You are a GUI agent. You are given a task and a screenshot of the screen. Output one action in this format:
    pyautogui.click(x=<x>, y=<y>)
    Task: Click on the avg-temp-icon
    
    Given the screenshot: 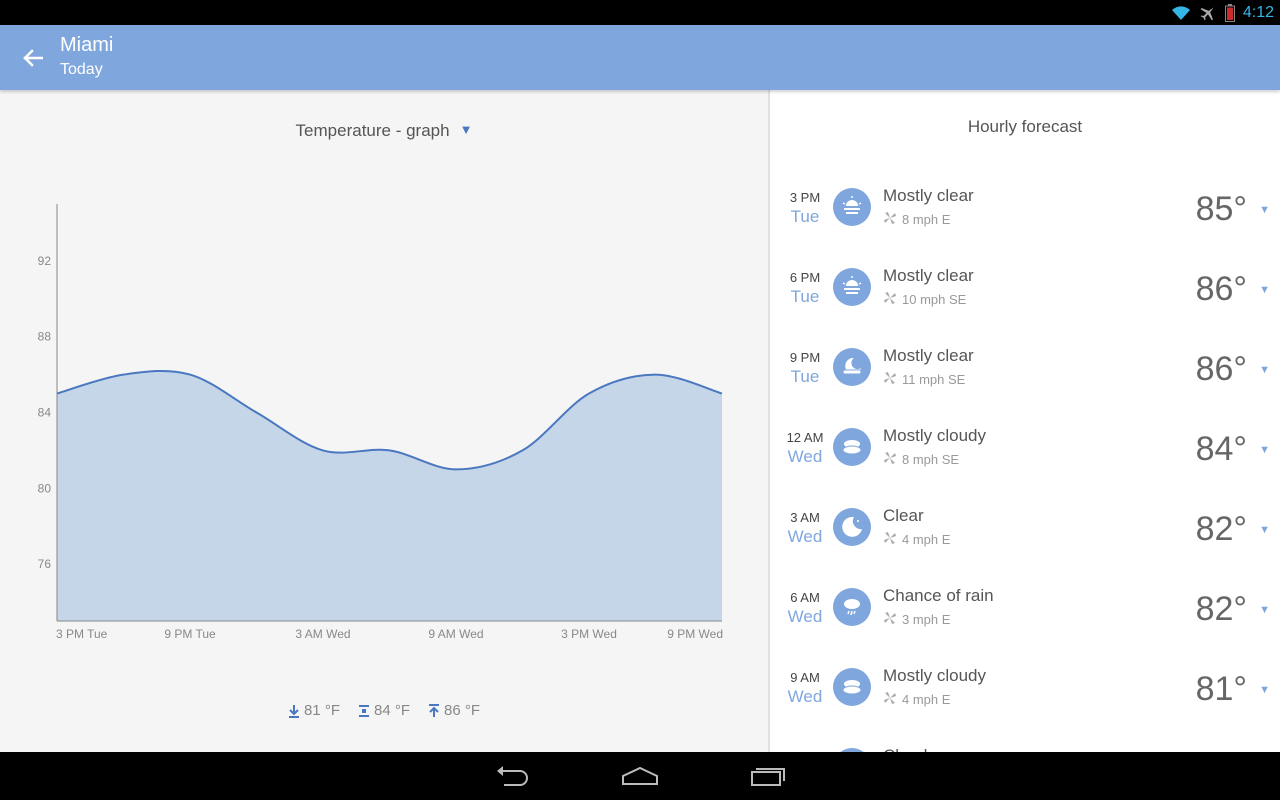 What is the action you would take?
    pyautogui.click(x=363, y=710)
    